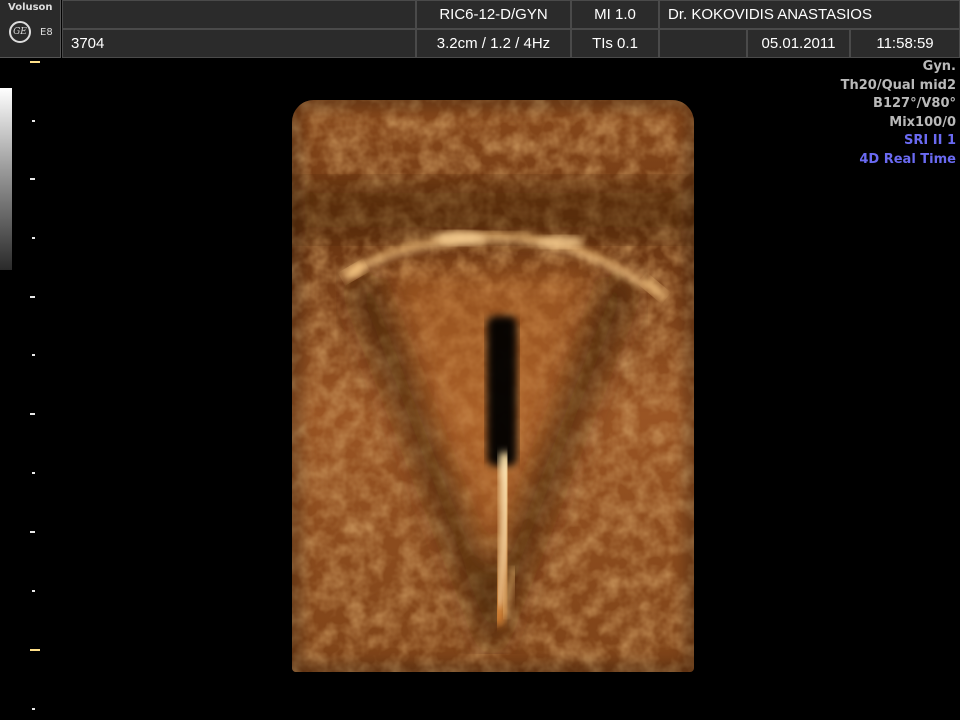 The width and height of the screenshot is (960, 720). What do you see at coordinates (493, 14) in the screenshot?
I see `probe-label: RIC6-12-D/GYN` at bounding box center [493, 14].